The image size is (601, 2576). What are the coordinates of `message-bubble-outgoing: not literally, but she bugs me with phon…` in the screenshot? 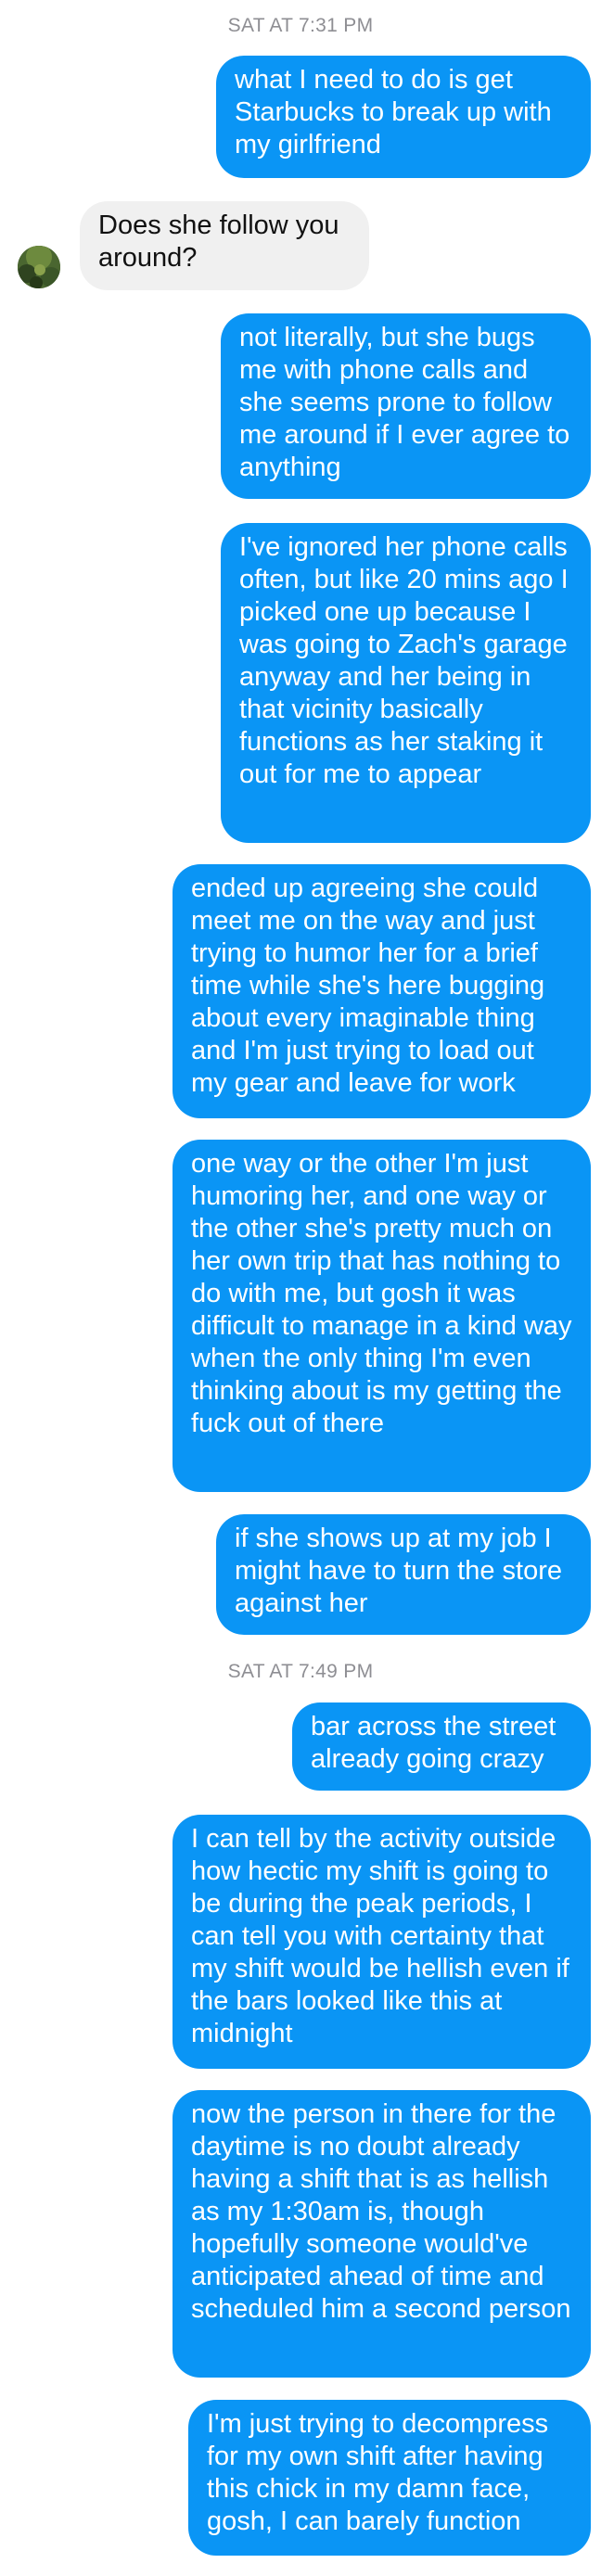 It's located at (406, 406).